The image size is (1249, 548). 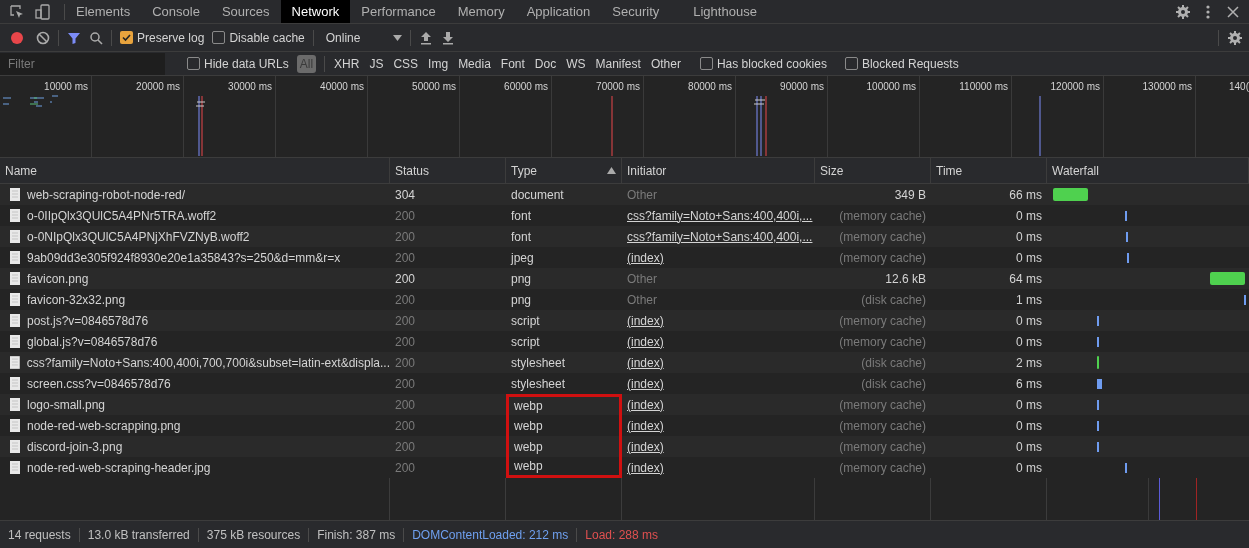 I want to click on clear-icon, so click(x=43, y=37).